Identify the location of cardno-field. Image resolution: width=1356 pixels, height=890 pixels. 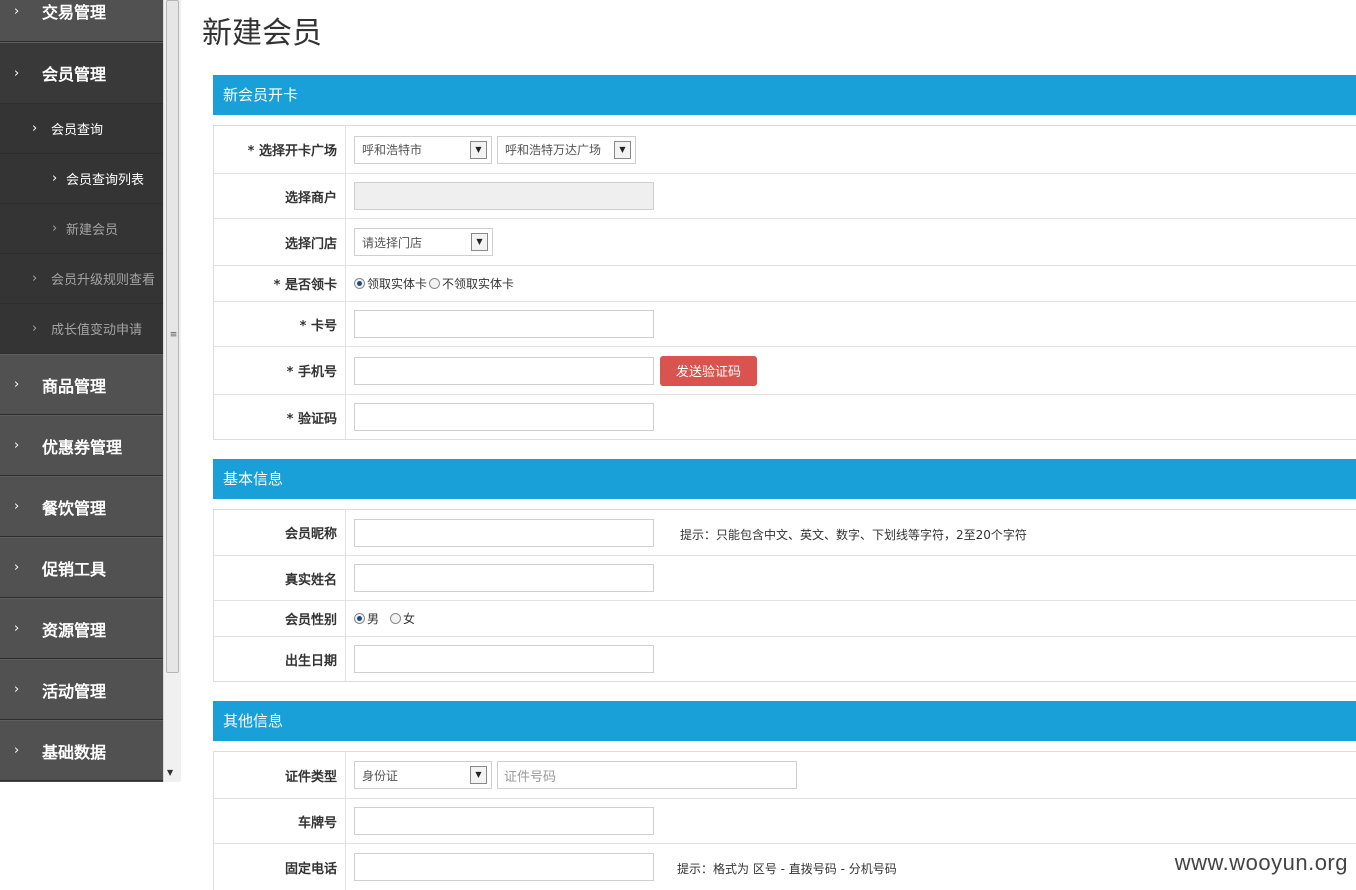
(504, 324).